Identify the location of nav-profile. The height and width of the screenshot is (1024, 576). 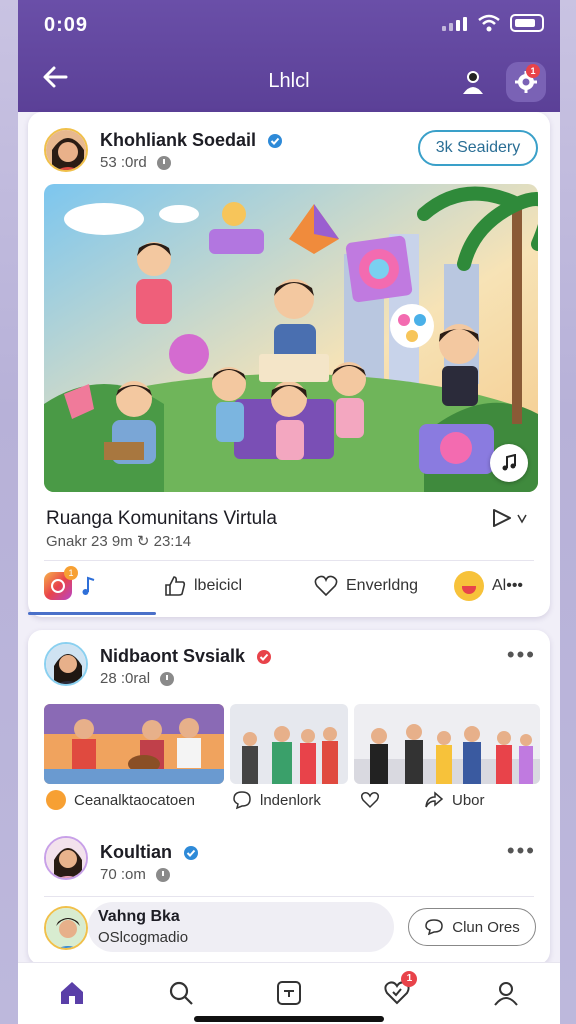
(506, 993).